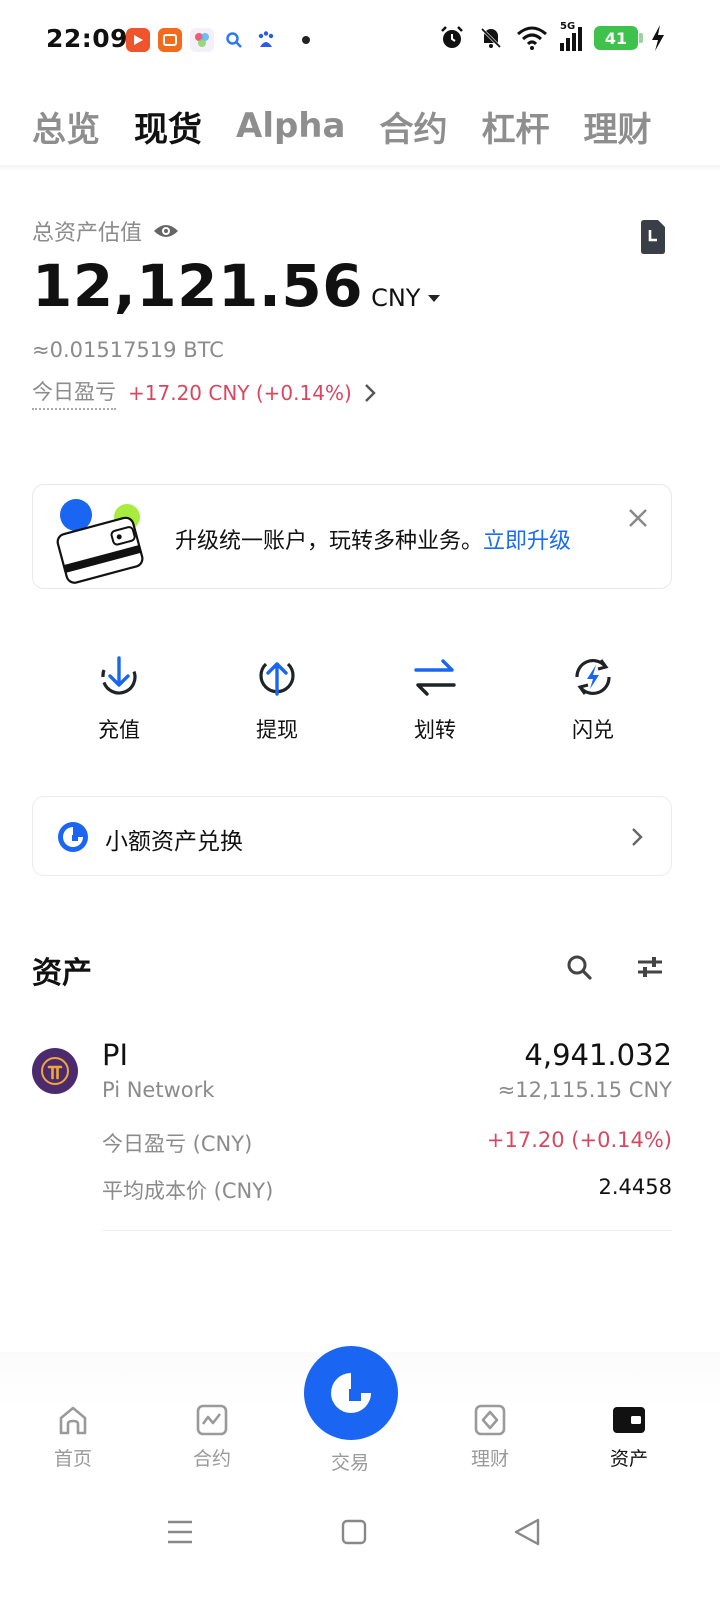 This screenshot has width=720, height=1604. I want to click on tab-earn: 理财, so click(617, 126).